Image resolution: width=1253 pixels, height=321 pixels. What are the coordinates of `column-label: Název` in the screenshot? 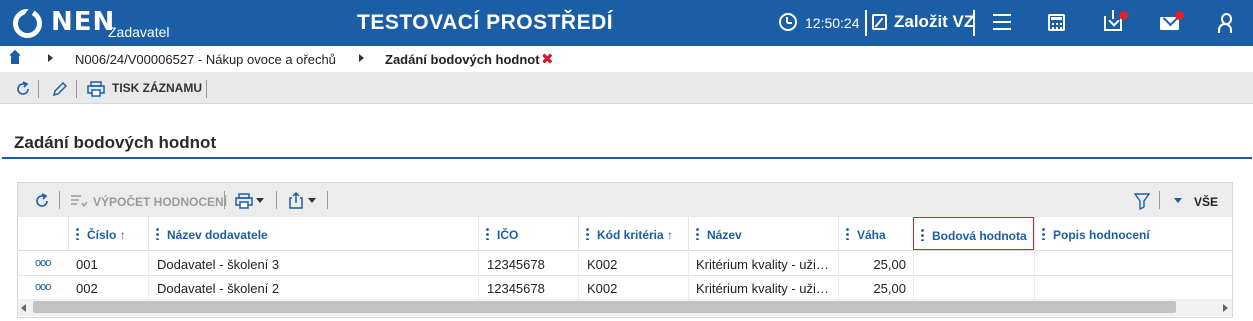 It's located at (724, 235).